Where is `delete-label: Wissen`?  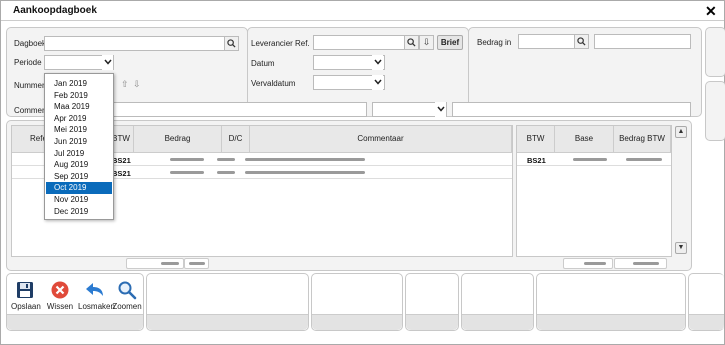 delete-label: Wissen is located at coordinates (60, 306).